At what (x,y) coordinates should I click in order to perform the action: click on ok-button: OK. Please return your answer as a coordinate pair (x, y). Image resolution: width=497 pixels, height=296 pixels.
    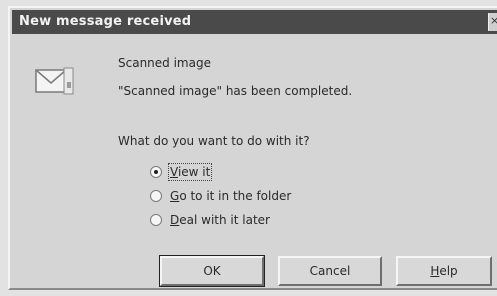
    Looking at the image, I should click on (212, 271).